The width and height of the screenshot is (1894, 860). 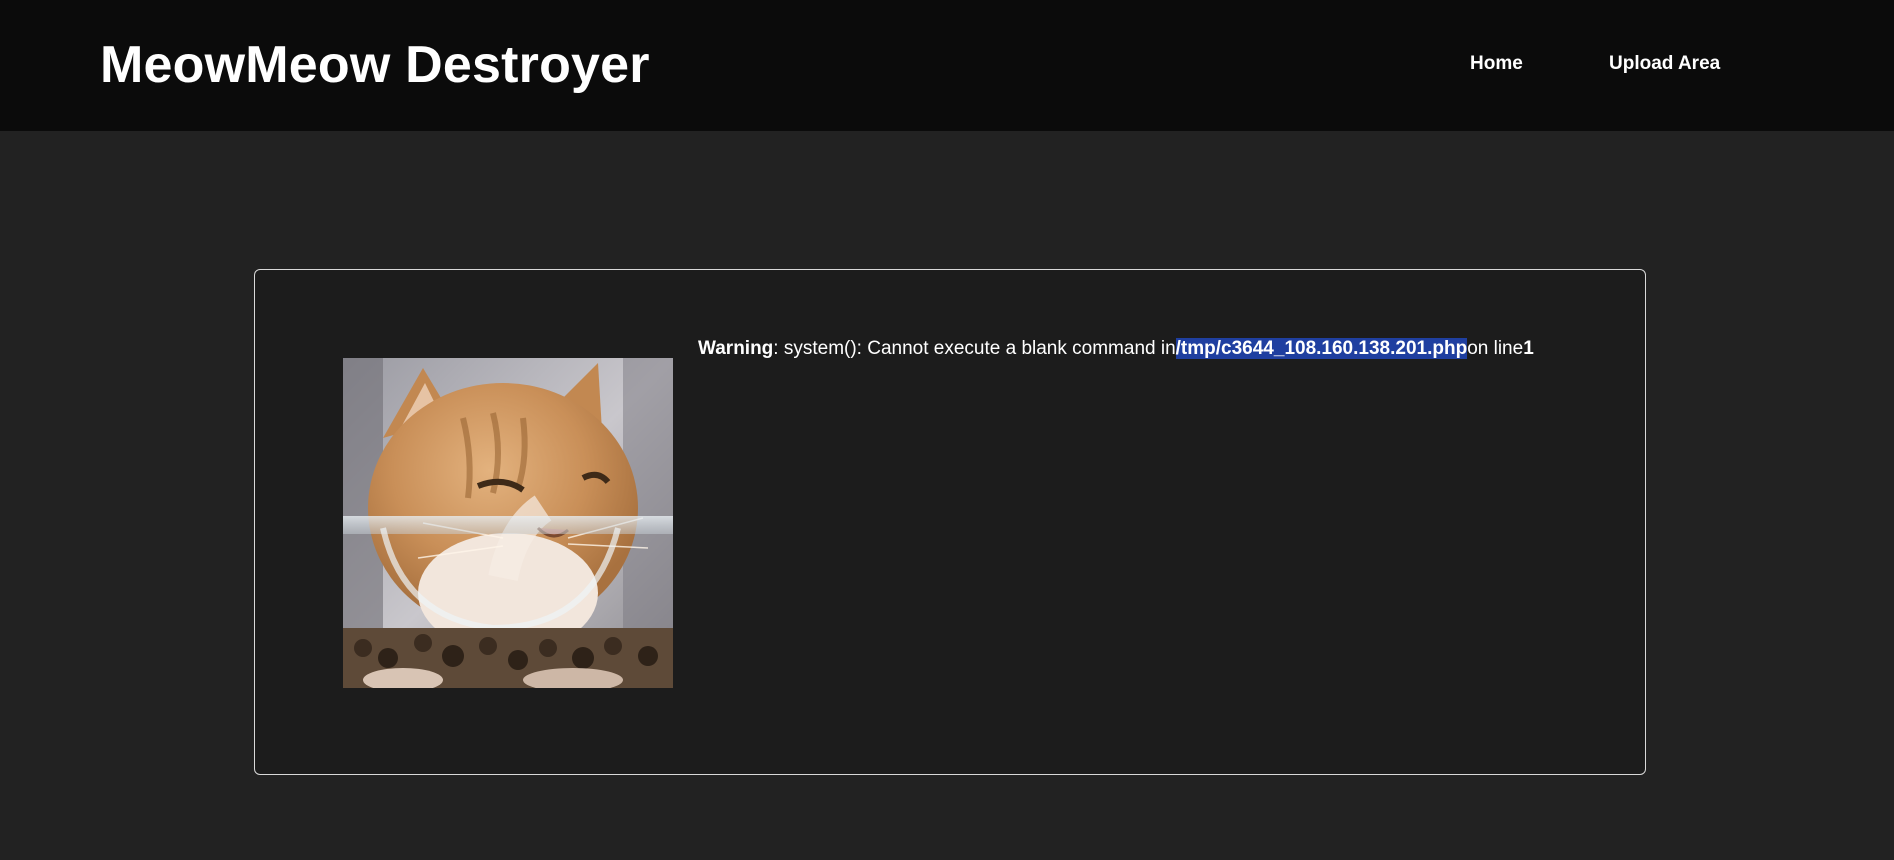 I want to click on nav-upload-area-link: Upload Area, so click(x=1664, y=64).